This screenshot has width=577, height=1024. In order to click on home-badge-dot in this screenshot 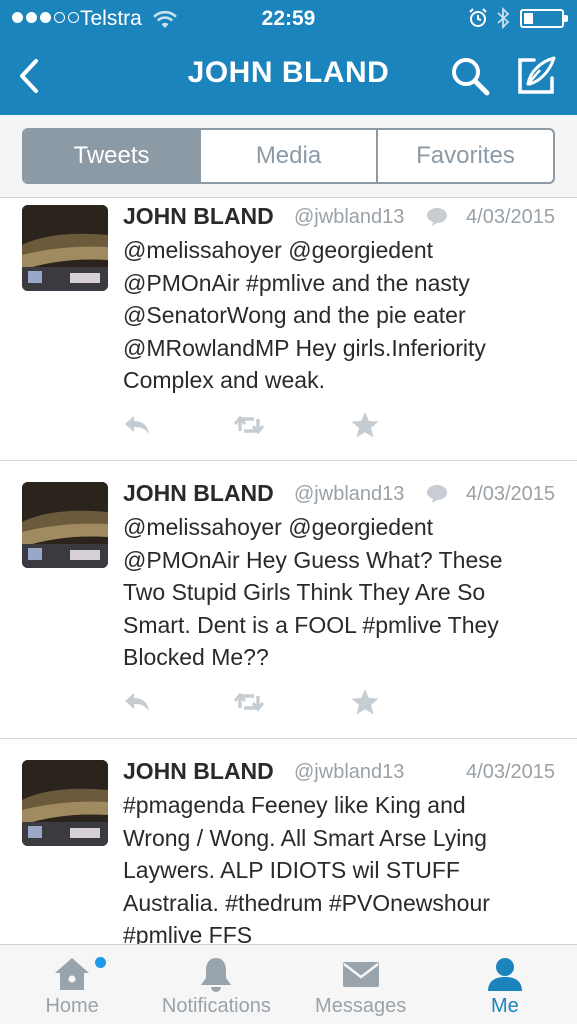, I will do `click(100, 962)`.